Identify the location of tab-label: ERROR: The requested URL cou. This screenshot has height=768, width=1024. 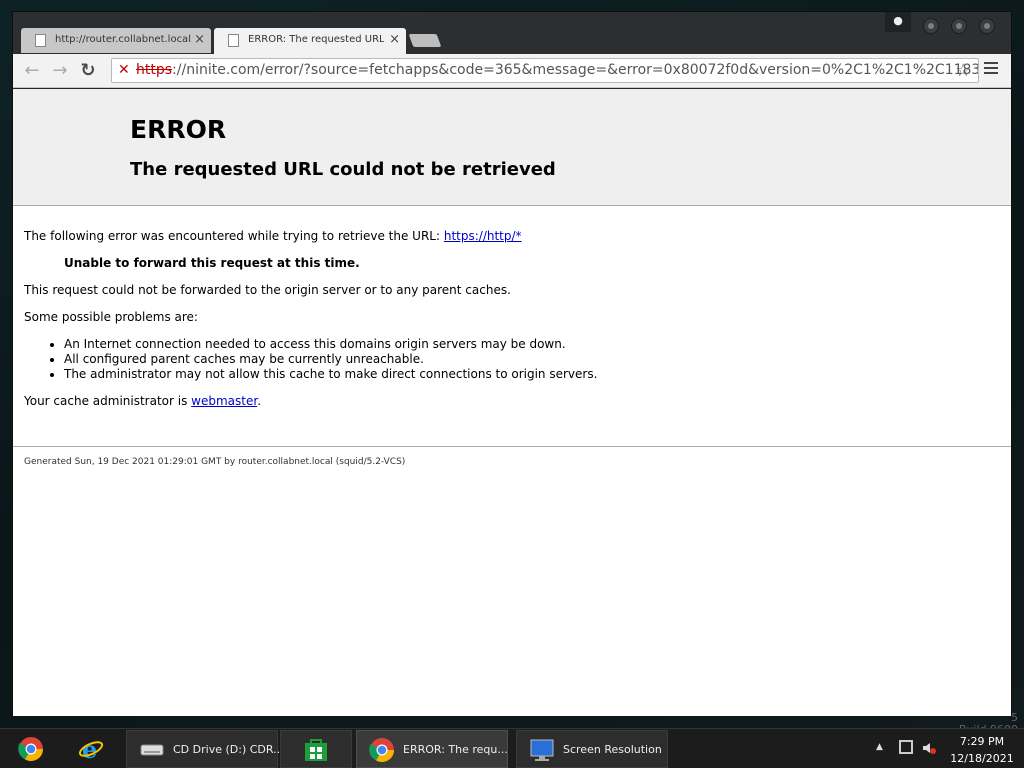
(316, 39).